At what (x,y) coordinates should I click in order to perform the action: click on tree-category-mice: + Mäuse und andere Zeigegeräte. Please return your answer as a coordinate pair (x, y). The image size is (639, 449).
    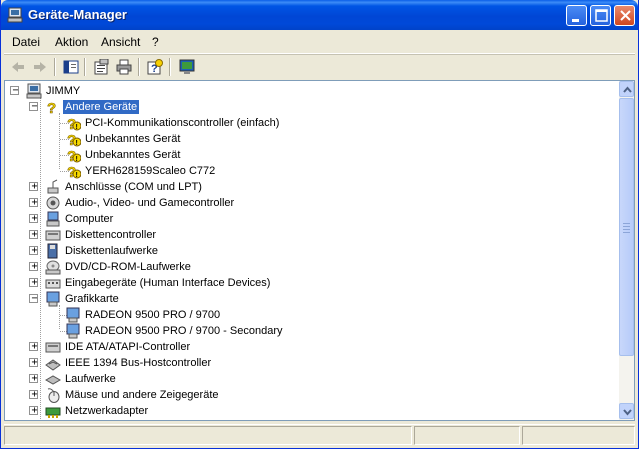
    Looking at the image, I should click on (312, 395).